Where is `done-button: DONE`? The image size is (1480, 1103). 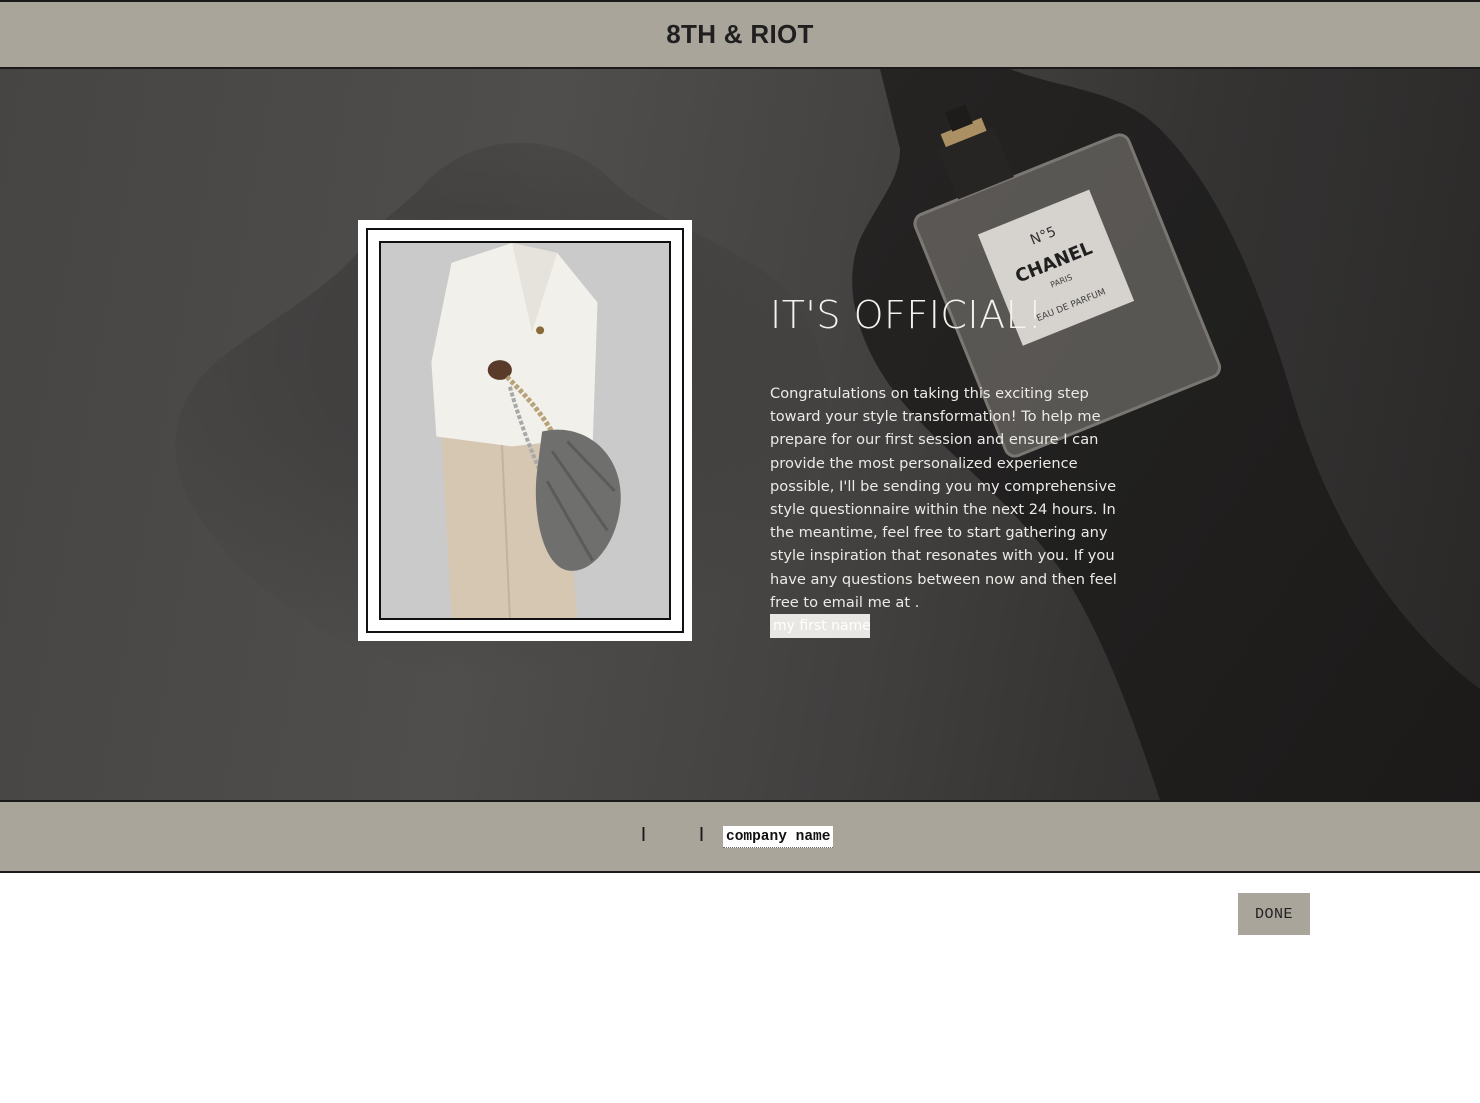 done-button: DONE is located at coordinates (1274, 914).